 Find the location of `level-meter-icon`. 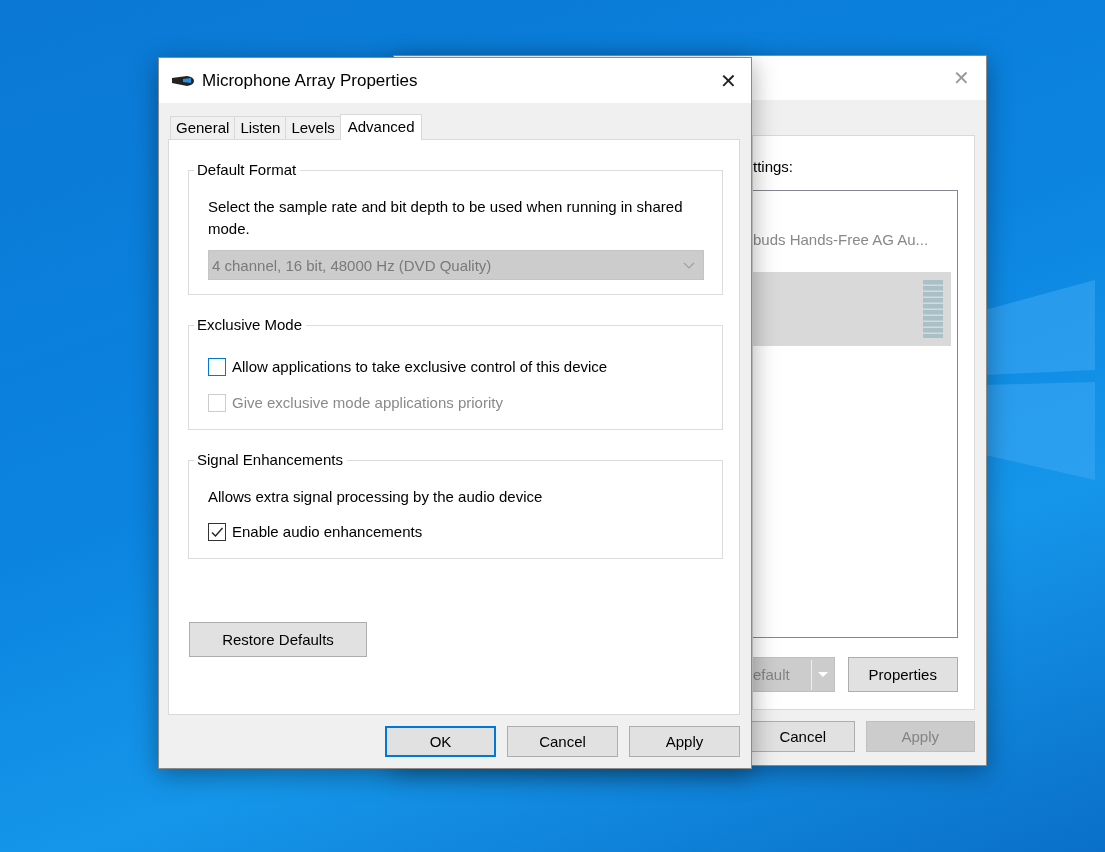

level-meter-icon is located at coordinates (933, 309).